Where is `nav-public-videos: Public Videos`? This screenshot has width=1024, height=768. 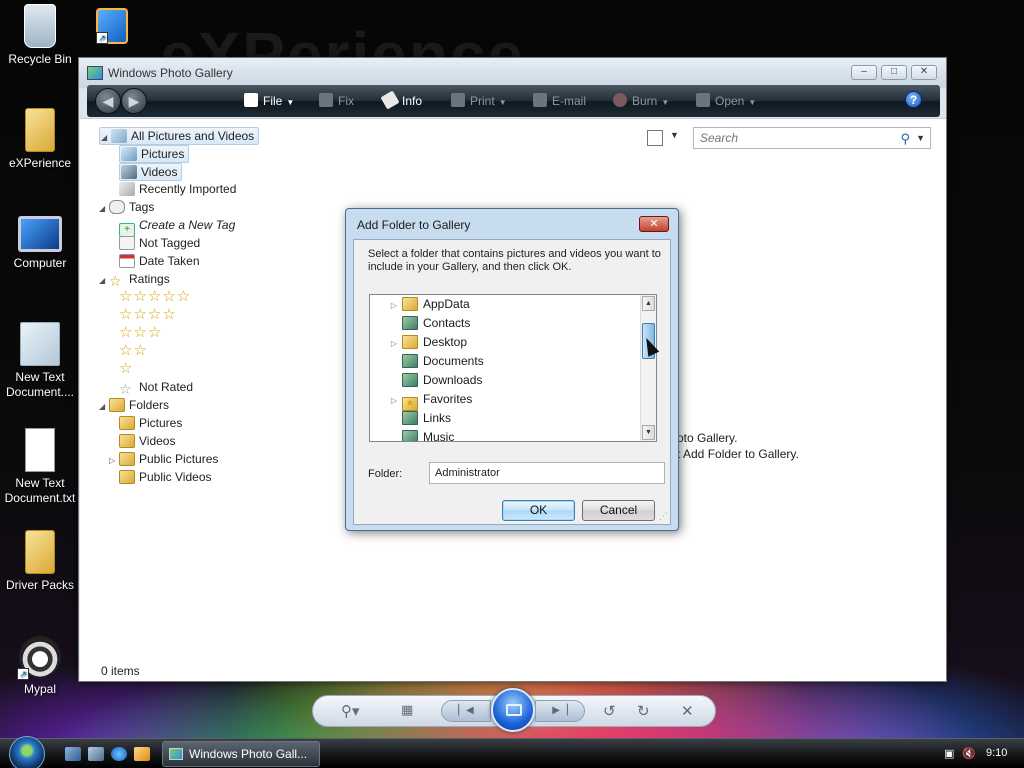 nav-public-videos: Public Videos is located at coordinates (165, 478).